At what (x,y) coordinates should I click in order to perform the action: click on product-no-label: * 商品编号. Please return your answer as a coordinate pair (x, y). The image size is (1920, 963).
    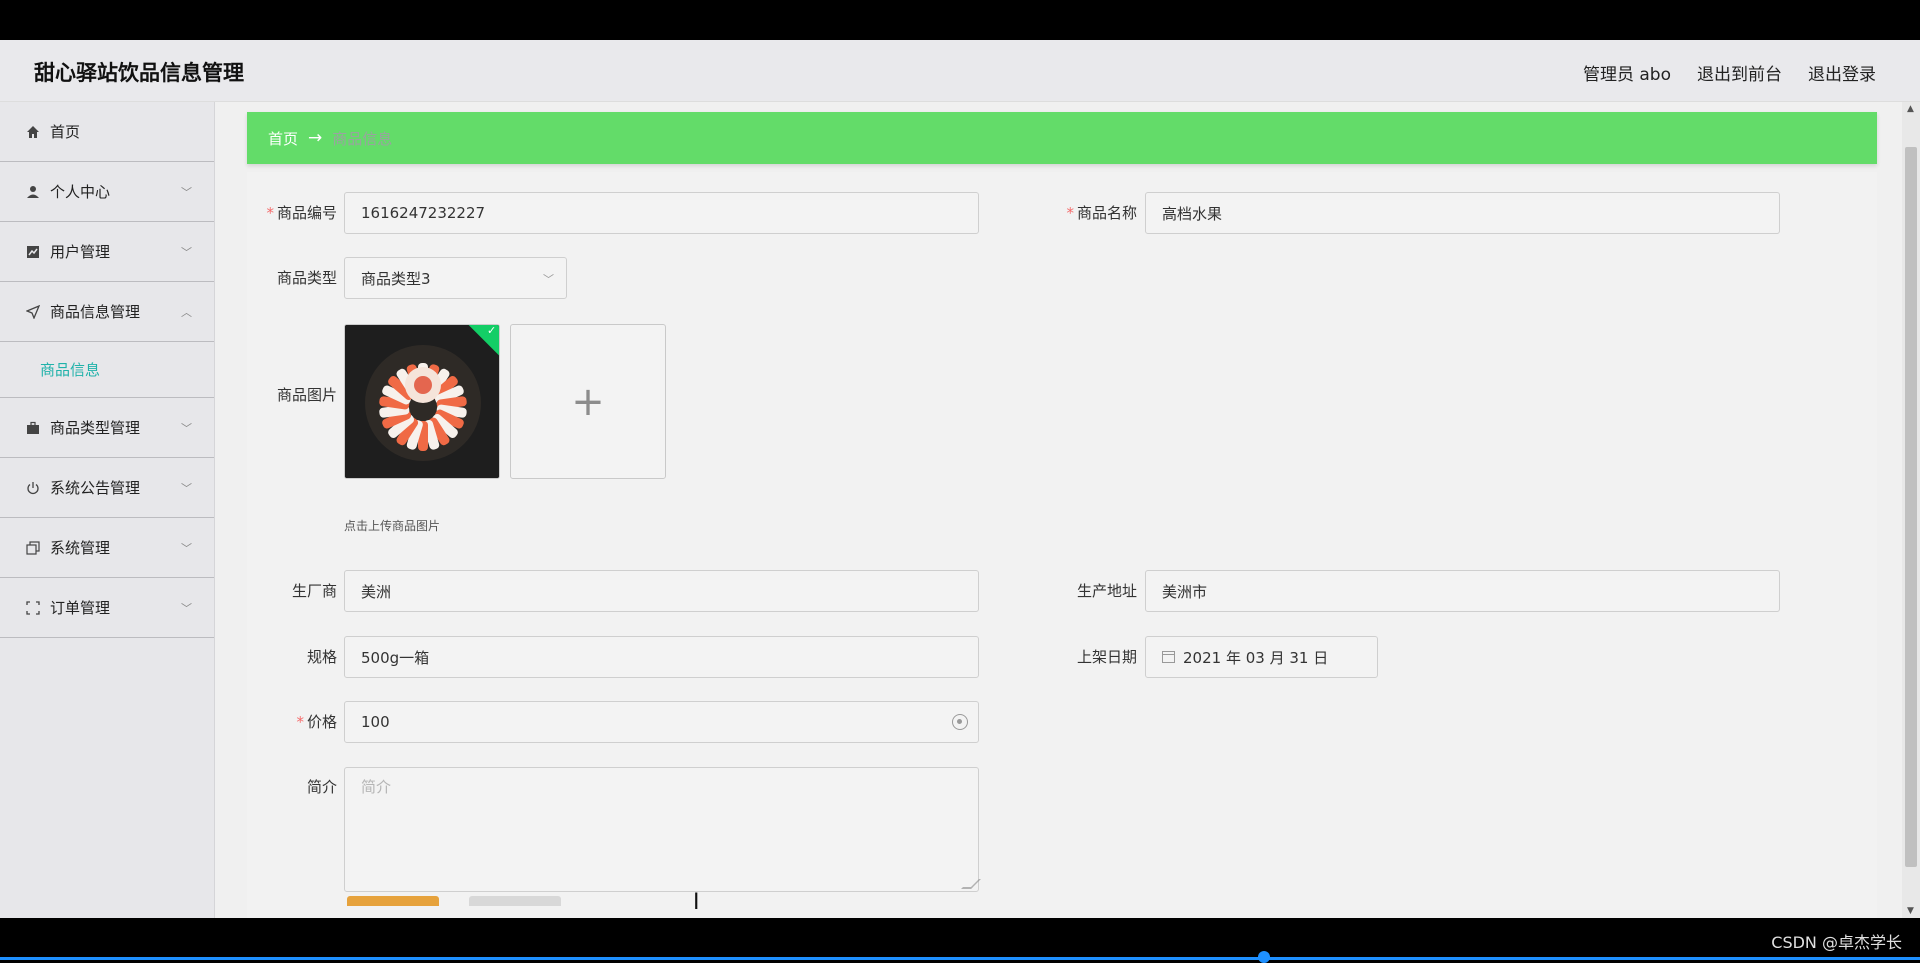
    Looking at the image, I should click on (301, 213).